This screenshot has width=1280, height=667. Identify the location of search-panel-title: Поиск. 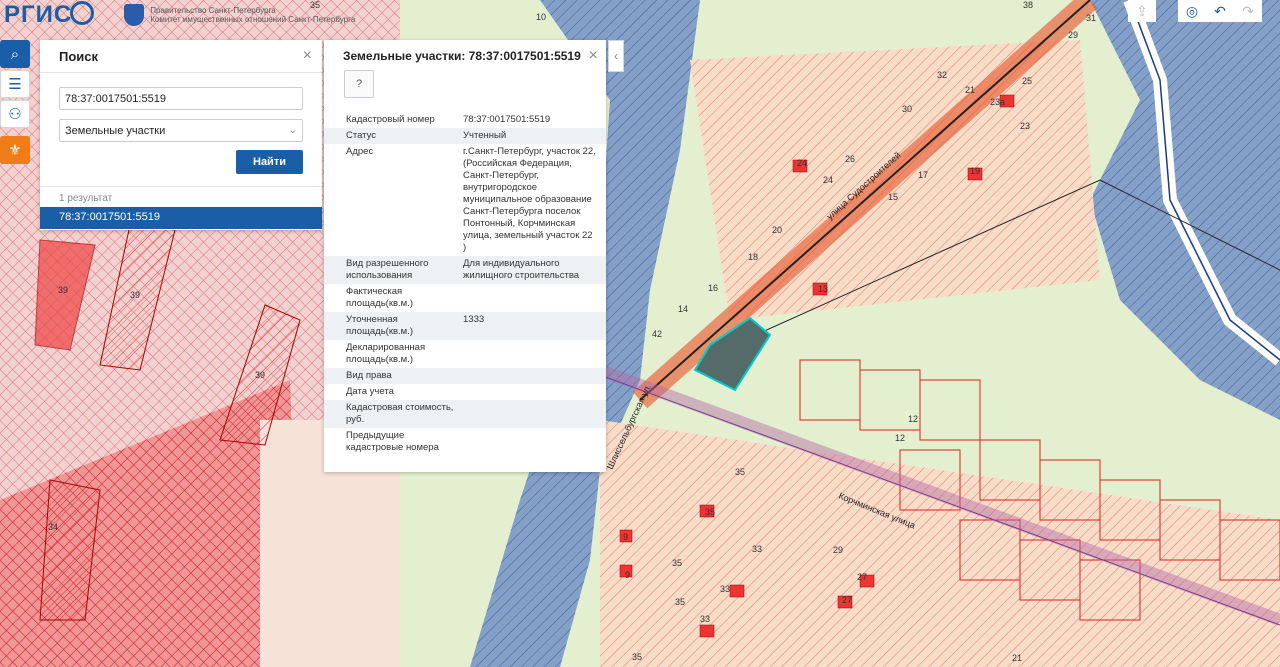
(79, 56).